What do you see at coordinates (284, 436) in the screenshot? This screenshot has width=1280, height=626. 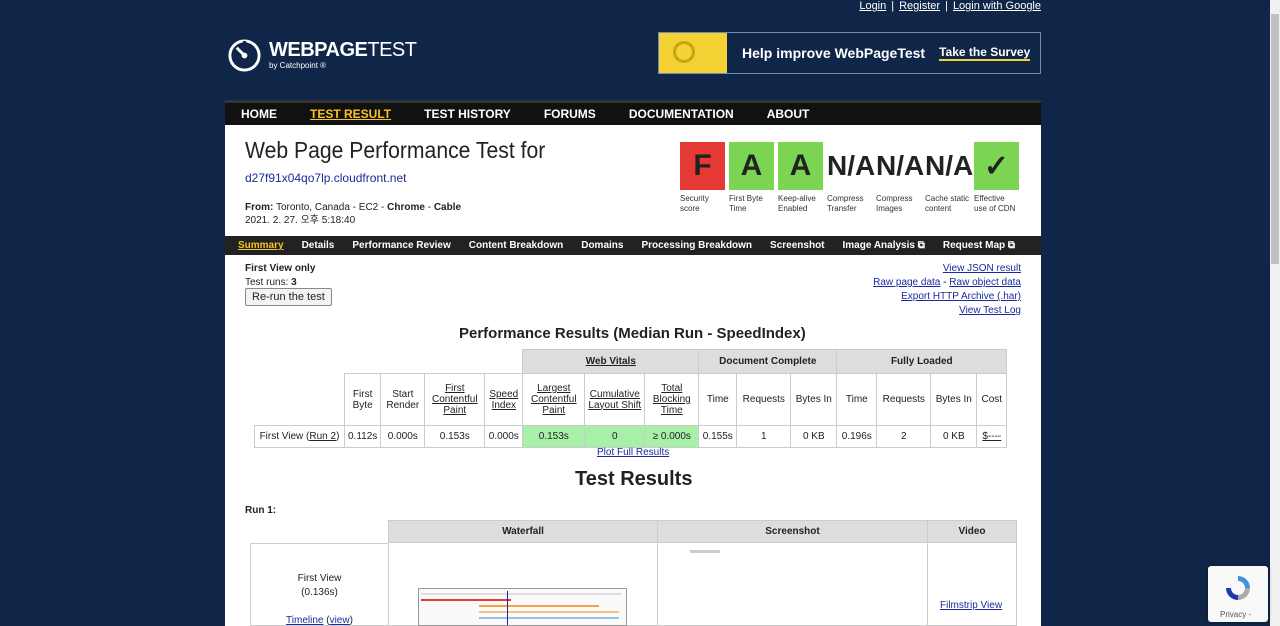 I see `row-label-text: First View (` at bounding box center [284, 436].